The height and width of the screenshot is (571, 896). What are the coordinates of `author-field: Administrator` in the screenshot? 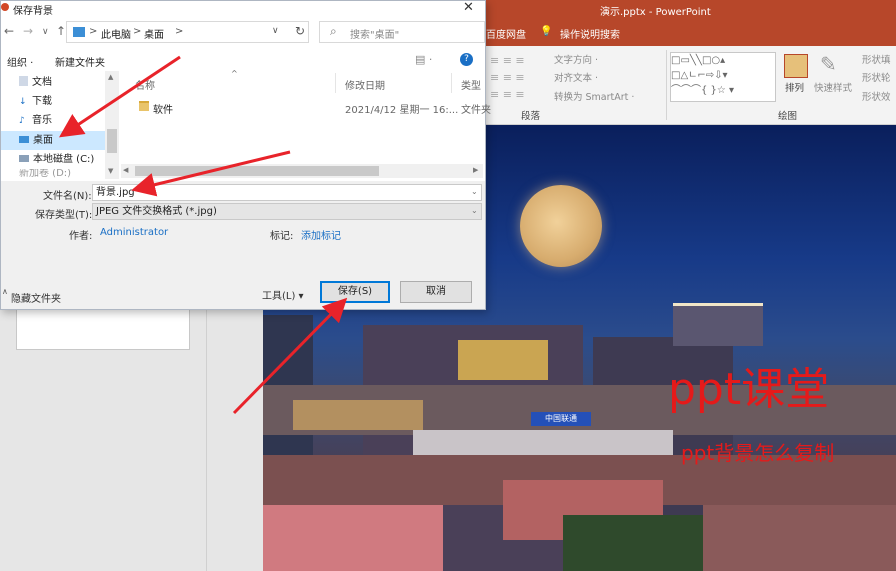 It's located at (134, 232).